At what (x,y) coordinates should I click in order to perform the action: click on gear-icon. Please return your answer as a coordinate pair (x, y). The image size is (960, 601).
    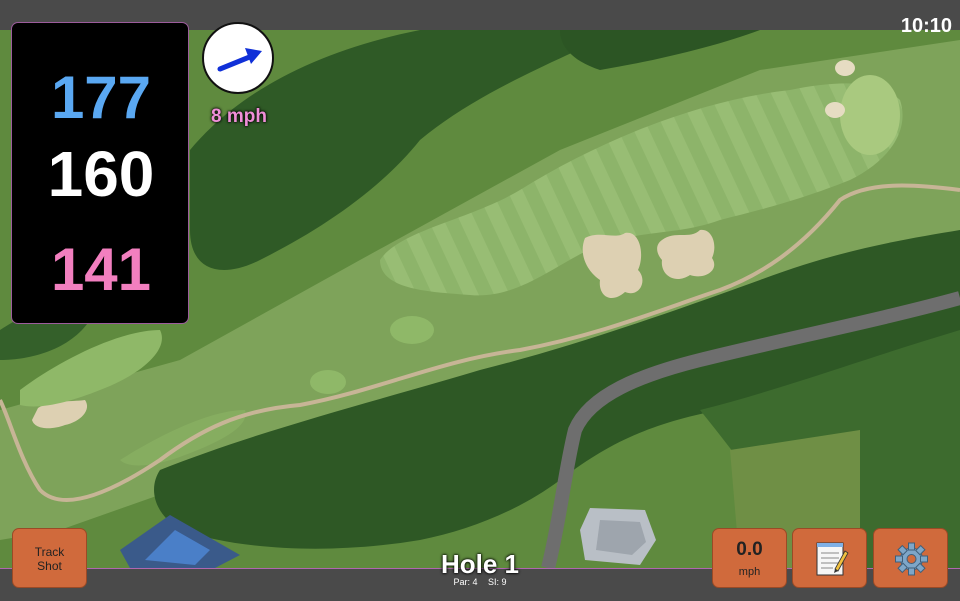
    Looking at the image, I should click on (911, 559).